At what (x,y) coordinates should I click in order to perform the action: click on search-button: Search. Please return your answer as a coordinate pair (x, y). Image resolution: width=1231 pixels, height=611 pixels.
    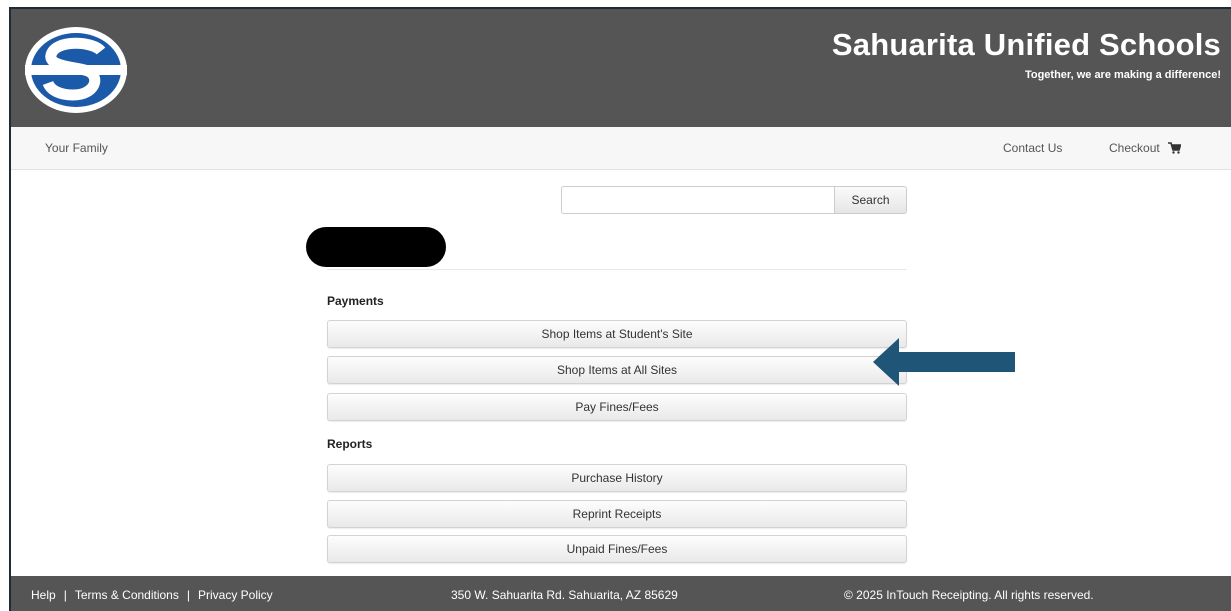
    Looking at the image, I should click on (871, 200).